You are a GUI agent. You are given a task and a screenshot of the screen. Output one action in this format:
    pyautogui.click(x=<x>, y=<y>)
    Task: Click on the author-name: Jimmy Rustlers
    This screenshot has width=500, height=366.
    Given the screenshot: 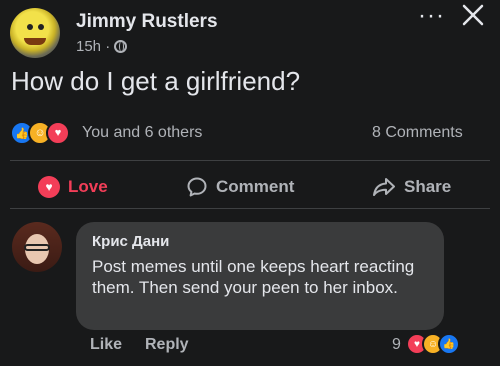 What is the action you would take?
    pyautogui.click(x=147, y=22)
    